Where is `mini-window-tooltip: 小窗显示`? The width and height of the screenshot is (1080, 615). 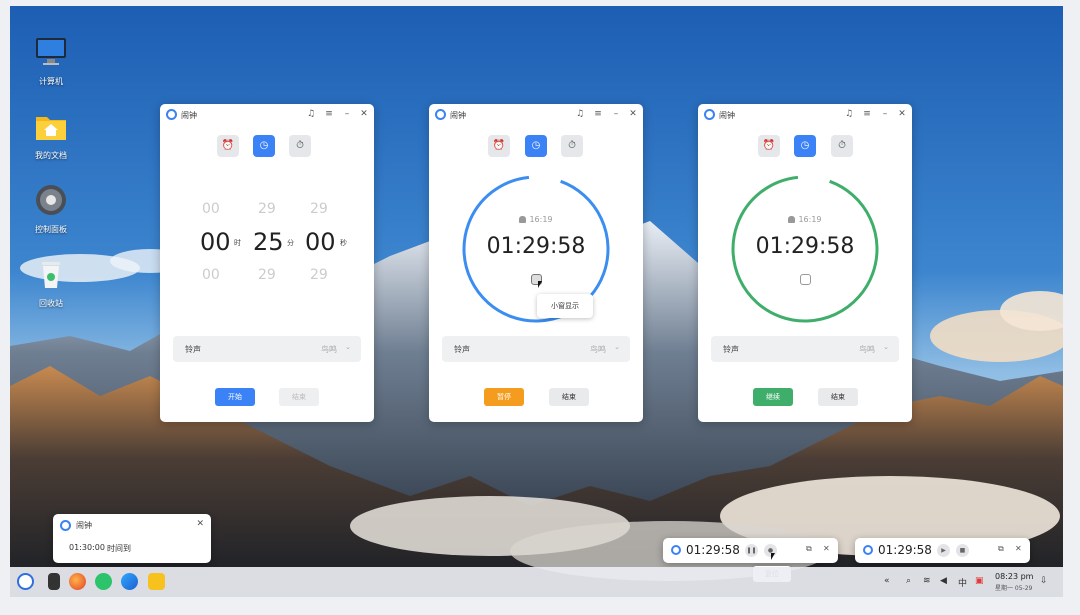 mini-window-tooltip: 小窗显示 is located at coordinates (565, 306).